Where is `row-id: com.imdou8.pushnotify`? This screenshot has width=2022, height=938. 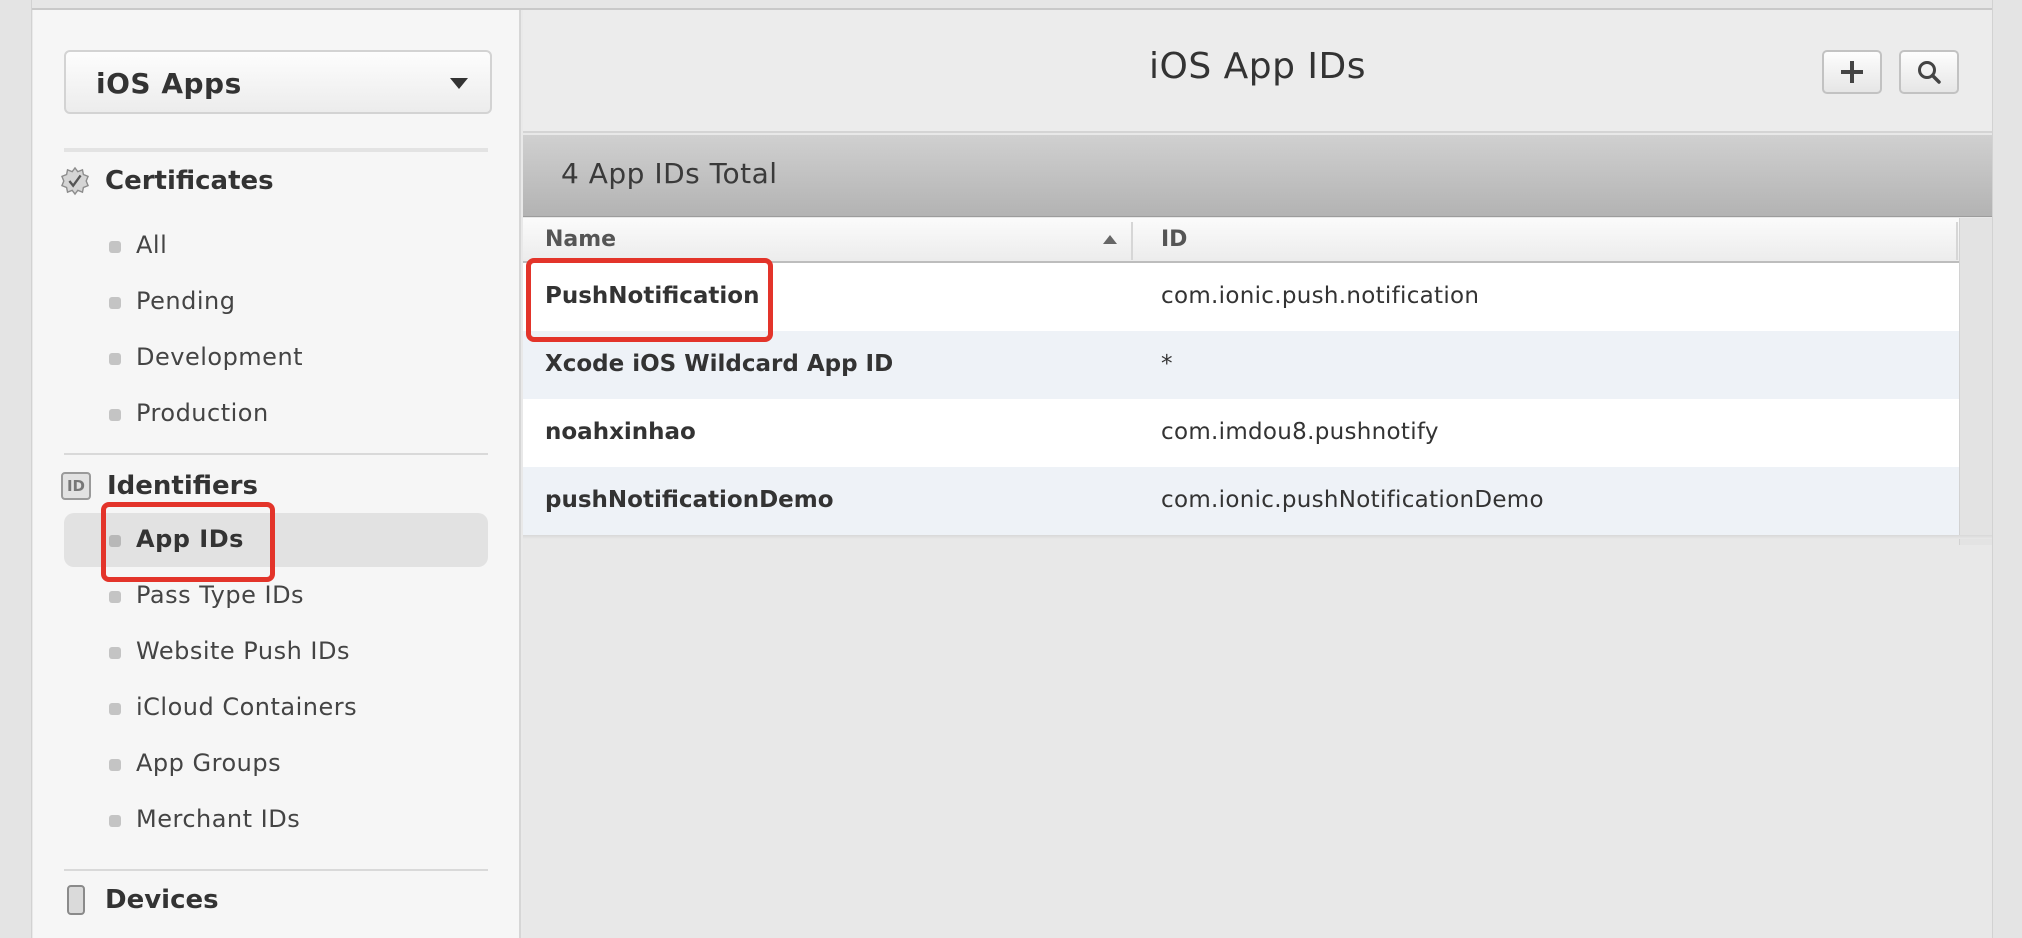
row-id: com.imdou8.pushnotify is located at coordinates (1300, 432).